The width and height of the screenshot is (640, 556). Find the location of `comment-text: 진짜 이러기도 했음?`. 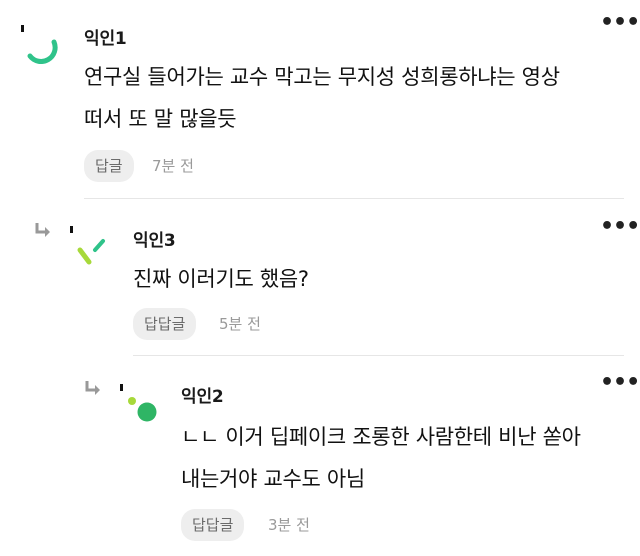

comment-text: 진짜 이러기도 했음? is located at coordinates (378, 279).